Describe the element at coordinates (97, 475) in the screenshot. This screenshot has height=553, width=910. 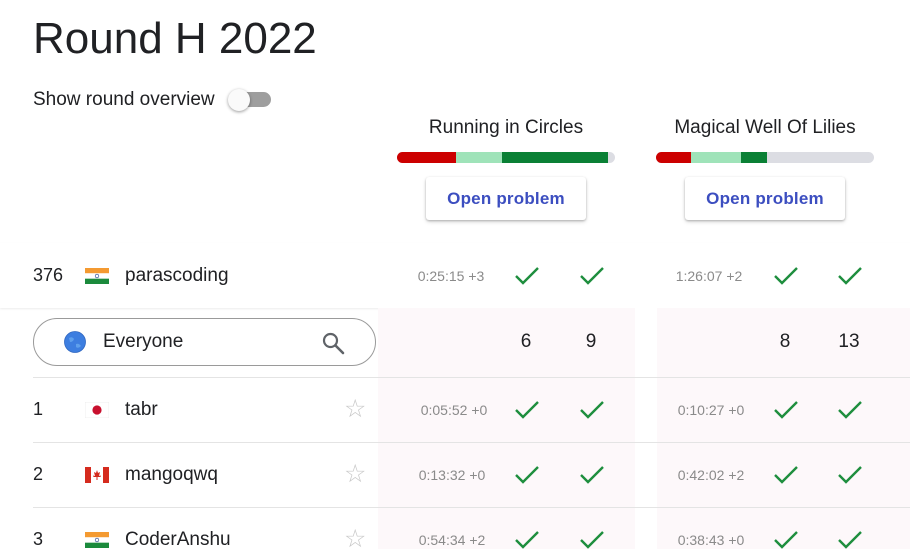
I see `canada-flag-icon` at that location.